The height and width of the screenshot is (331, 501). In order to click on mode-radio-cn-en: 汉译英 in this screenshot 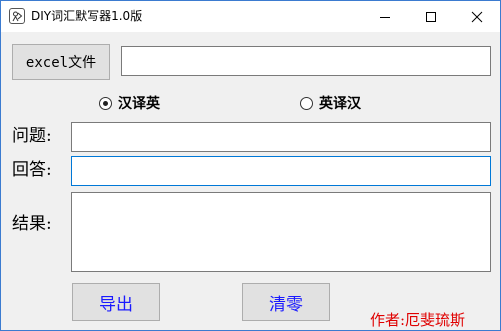, I will do `click(129, 103)`.